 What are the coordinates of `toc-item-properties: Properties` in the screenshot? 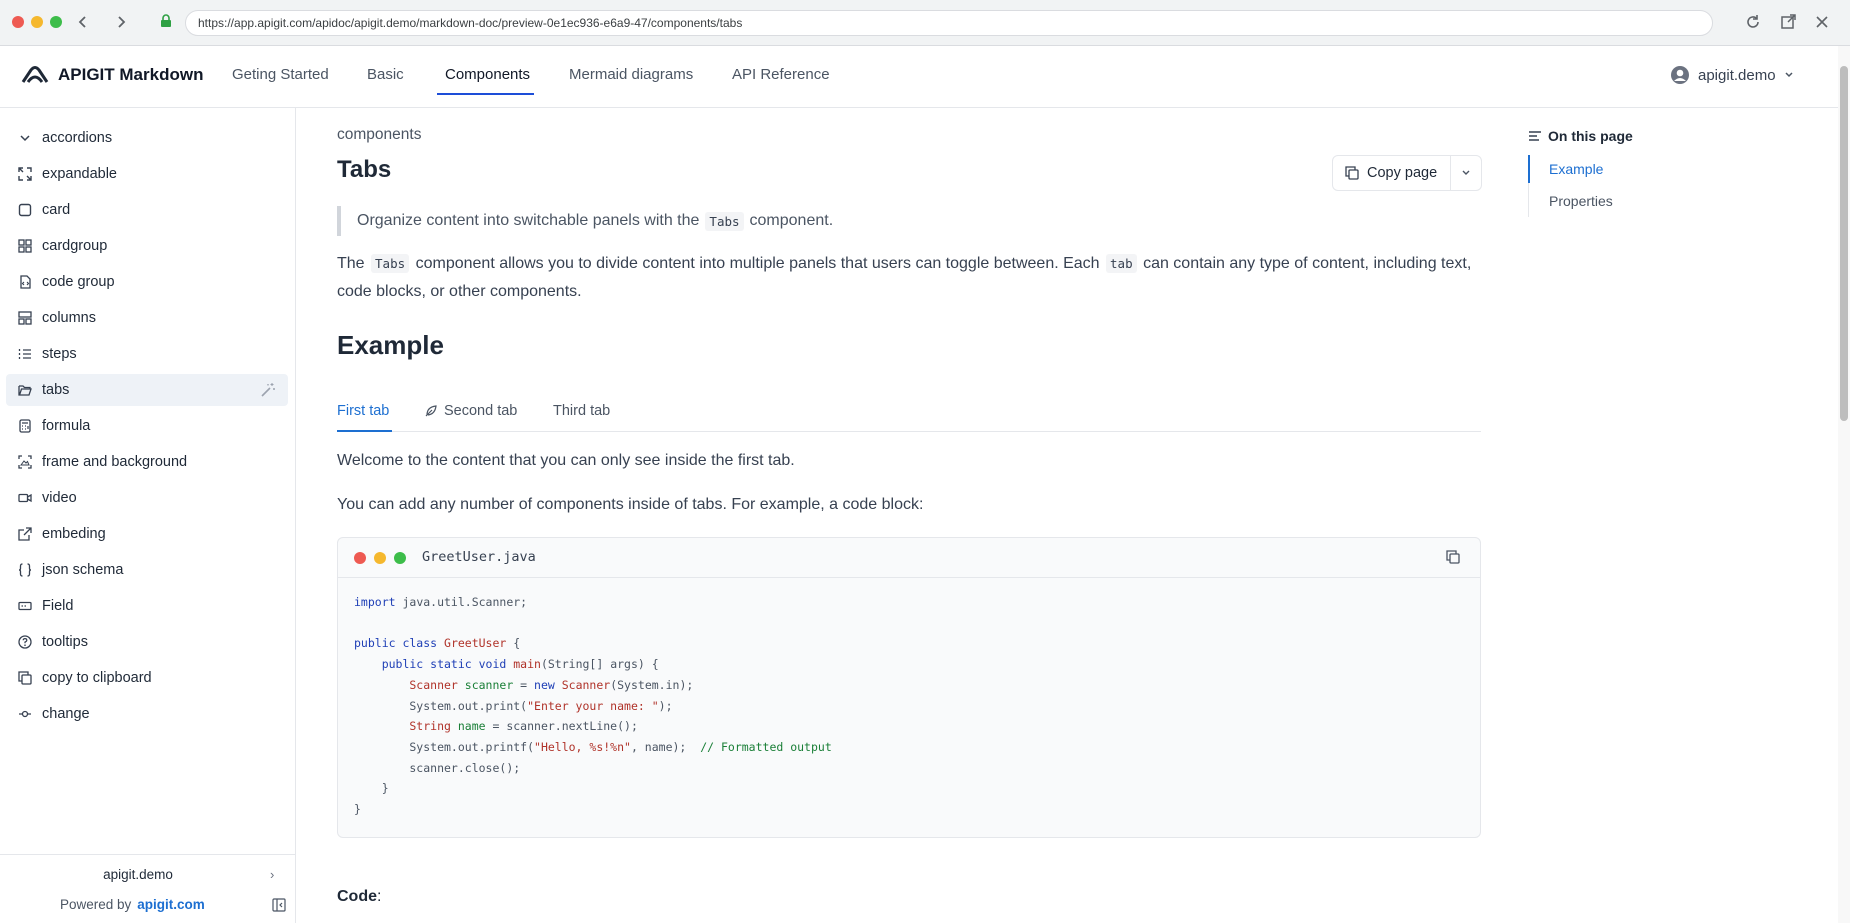 It's located at (1581, 201).